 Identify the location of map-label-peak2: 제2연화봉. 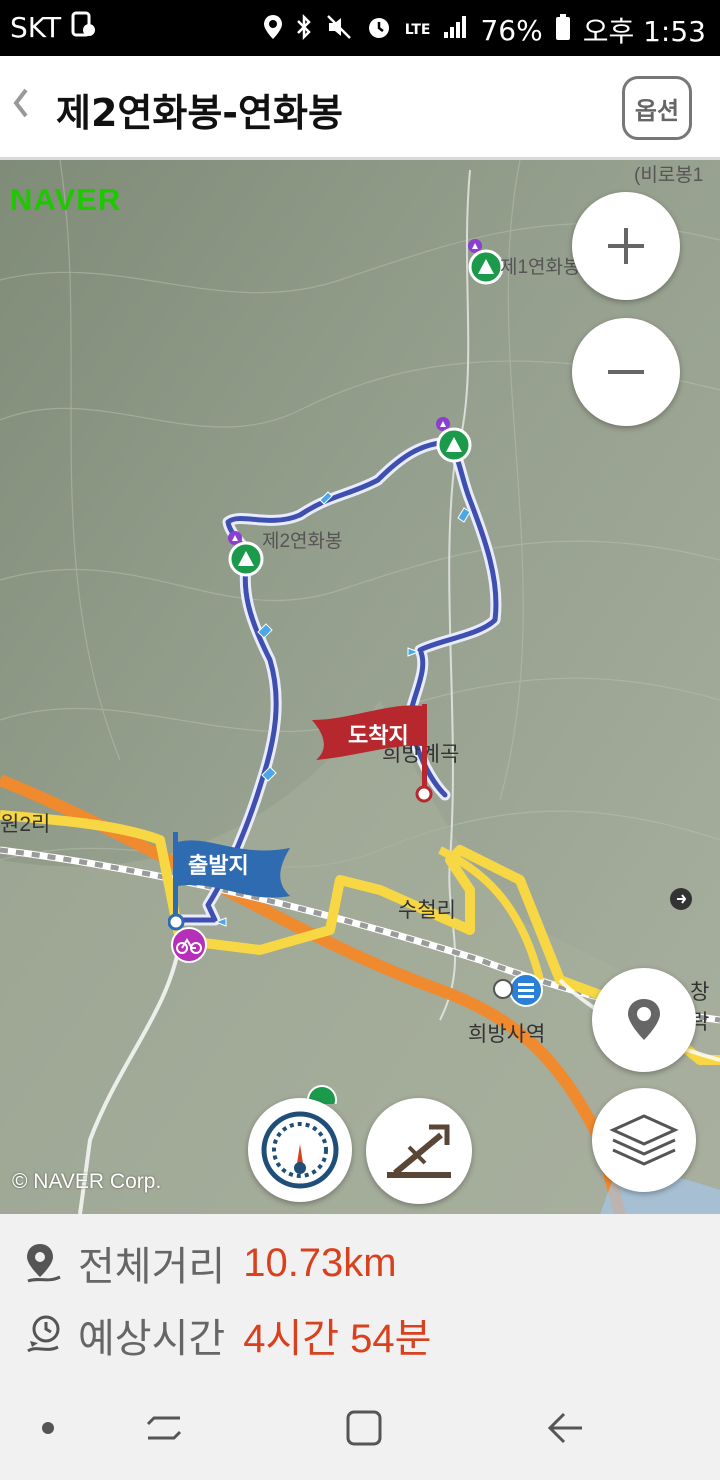
(302, 541).